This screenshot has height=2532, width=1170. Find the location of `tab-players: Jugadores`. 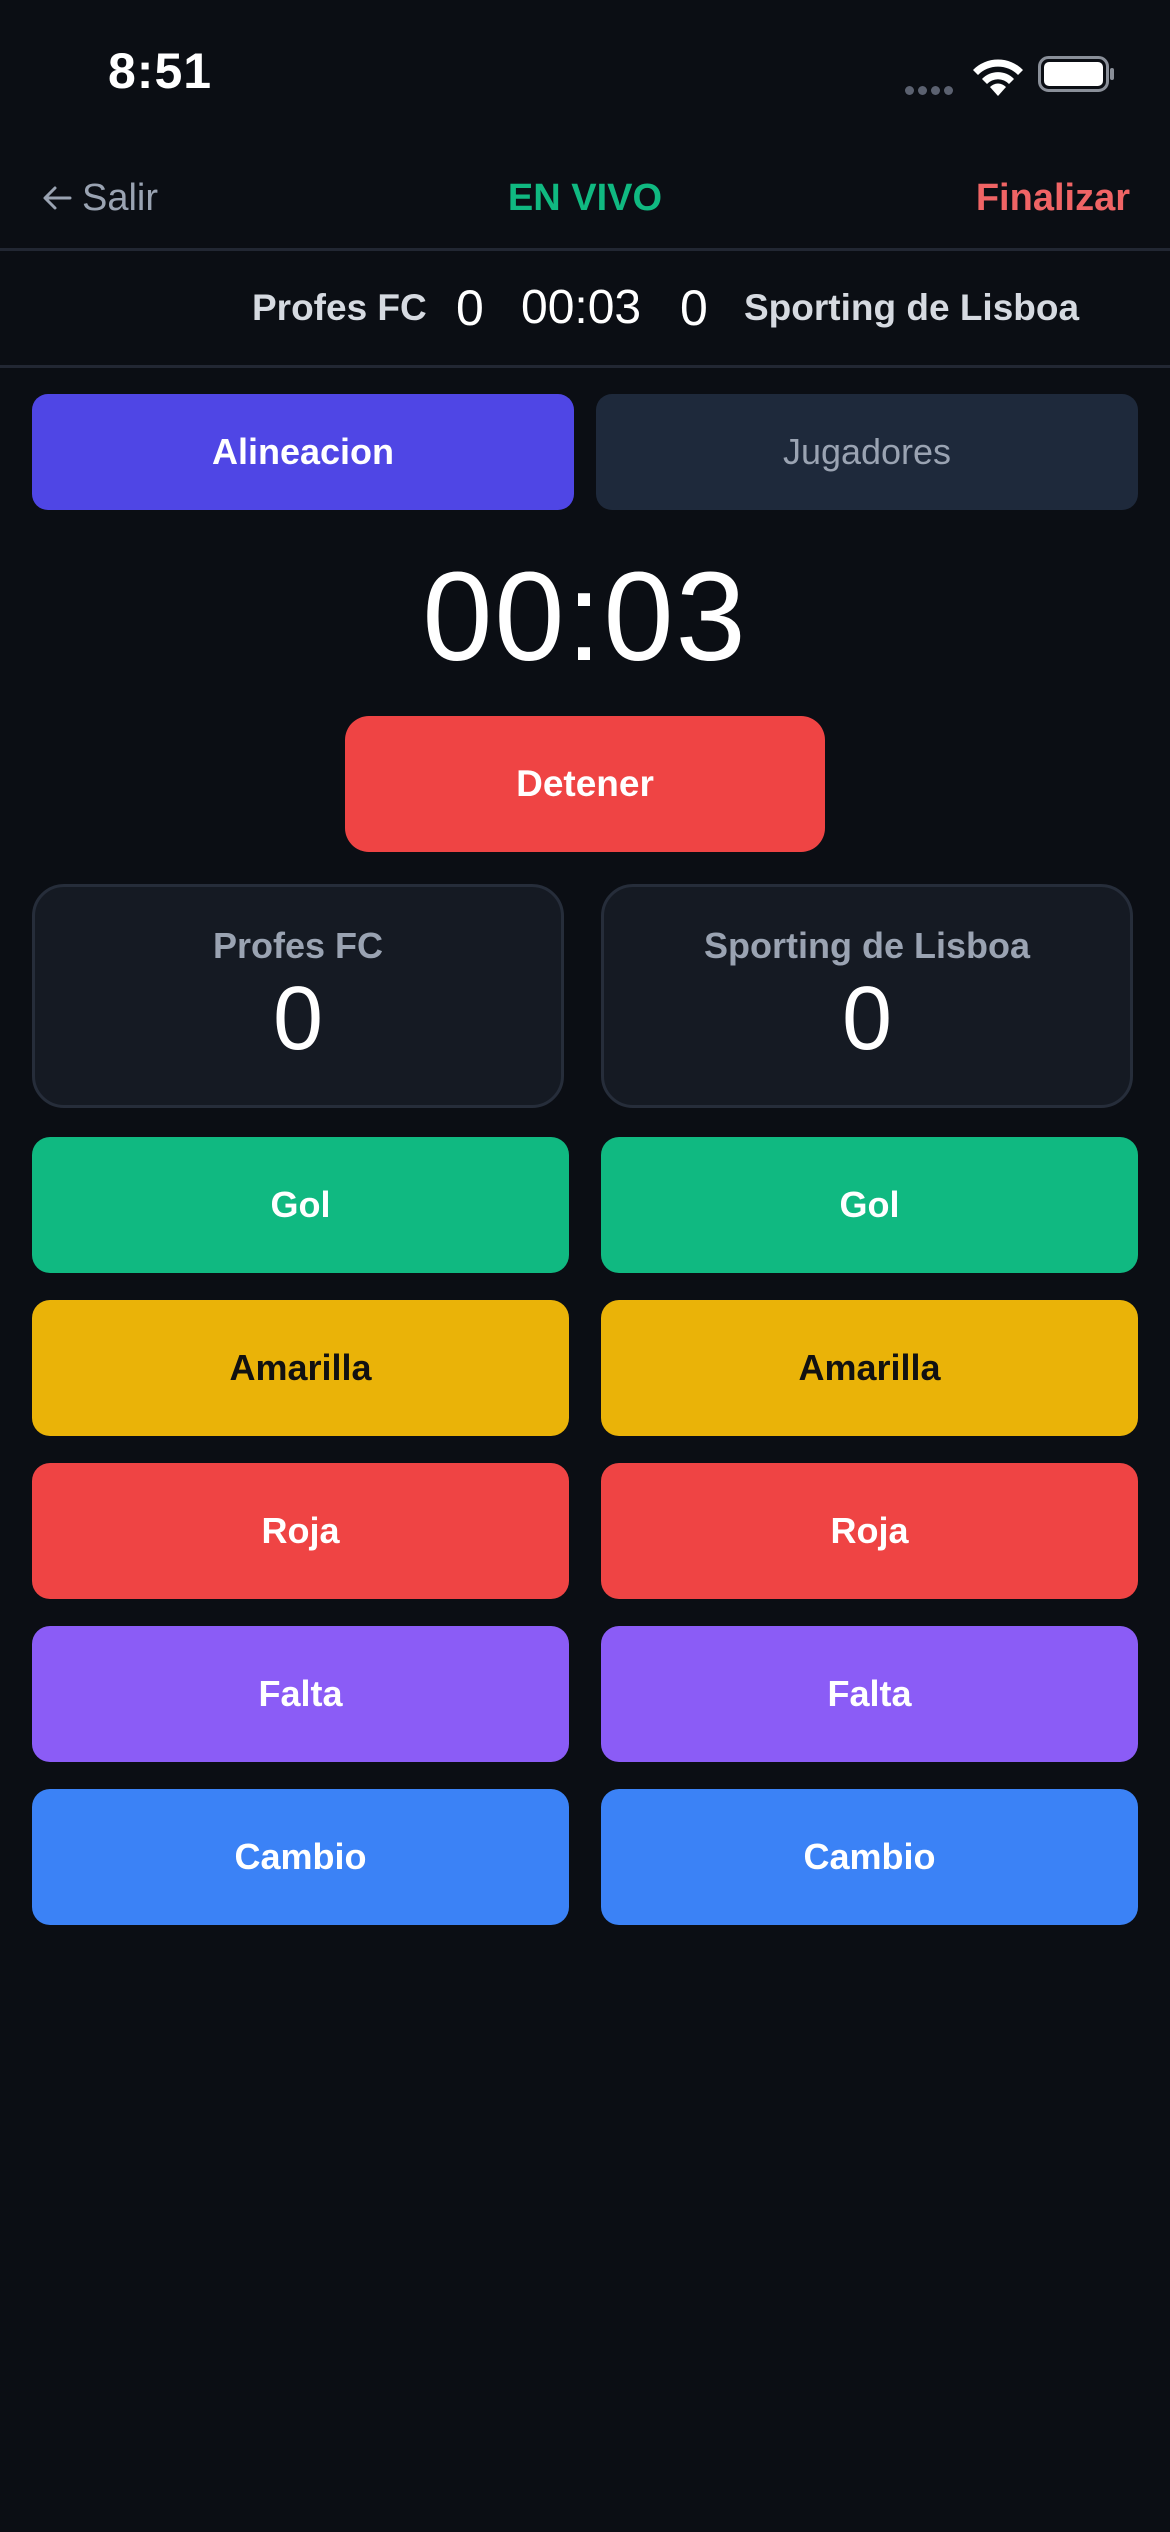

tab-players: Jugadores is located at coordinates (867, 452).